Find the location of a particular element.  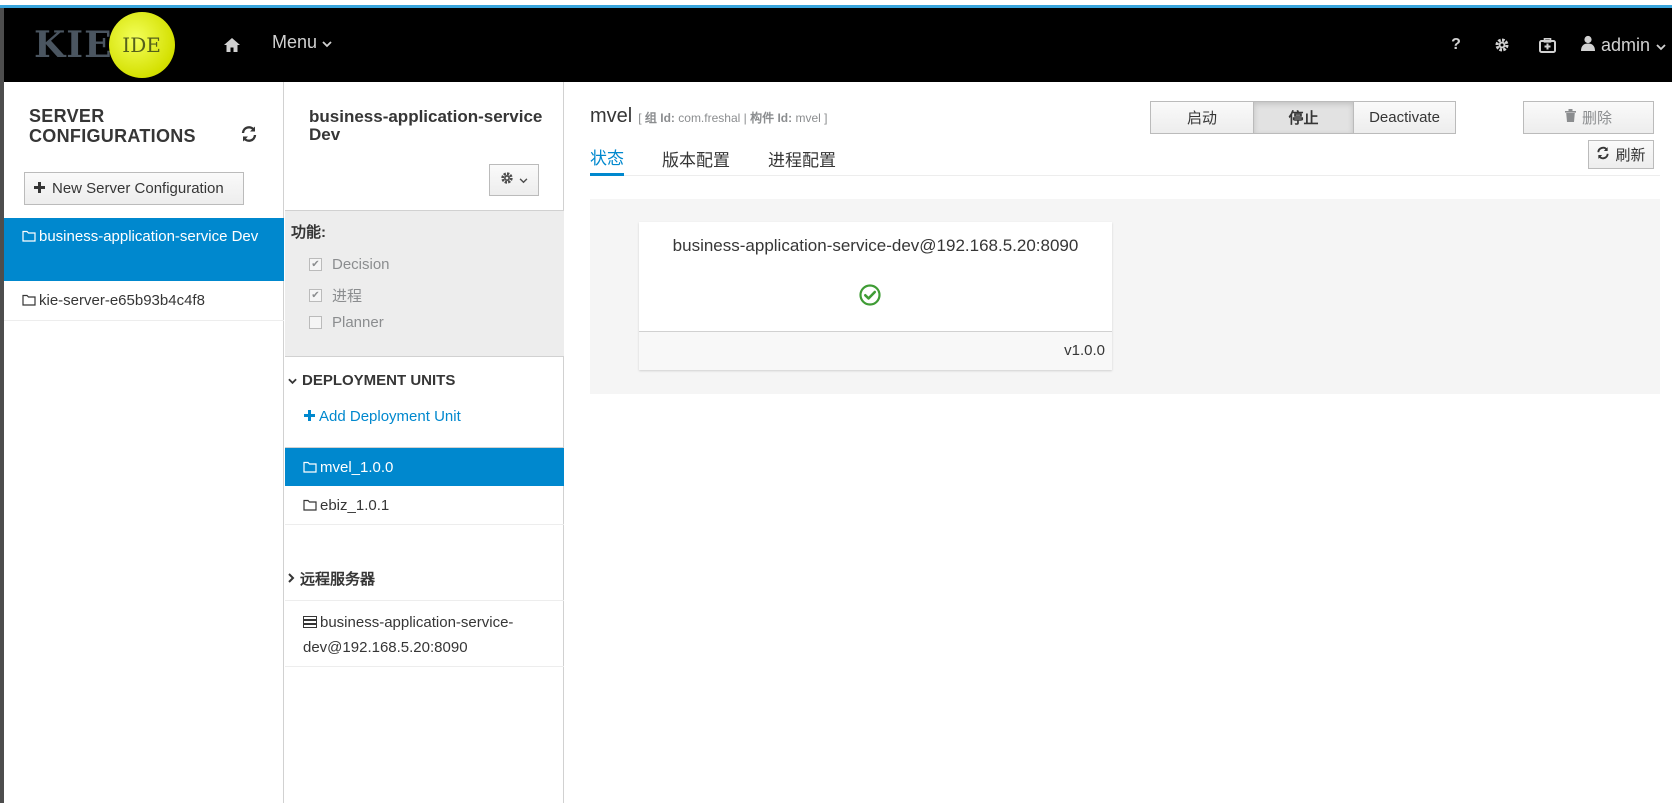

top-accent-stripe is located at coordinates (836, 4).